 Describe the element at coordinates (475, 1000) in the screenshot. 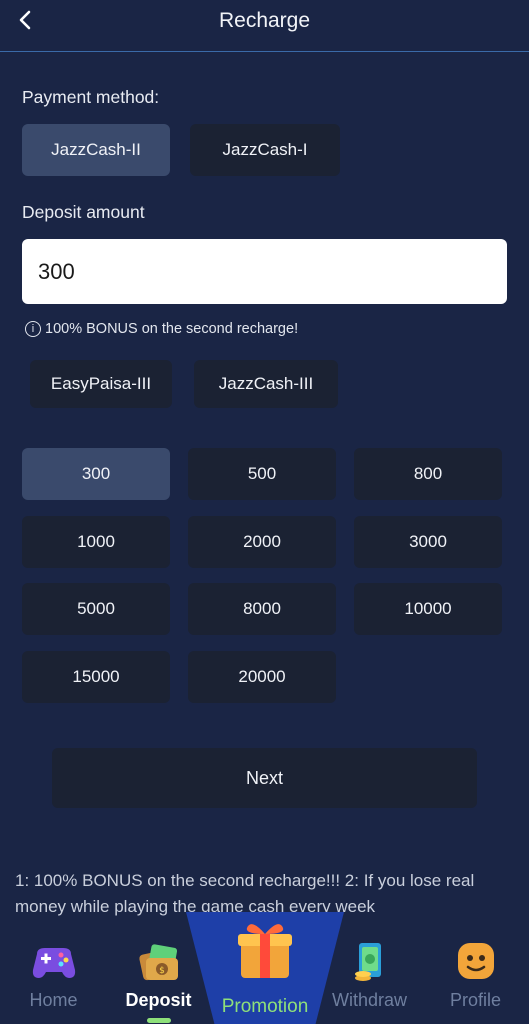

I see `tab-profile-label: Profile` at that location.